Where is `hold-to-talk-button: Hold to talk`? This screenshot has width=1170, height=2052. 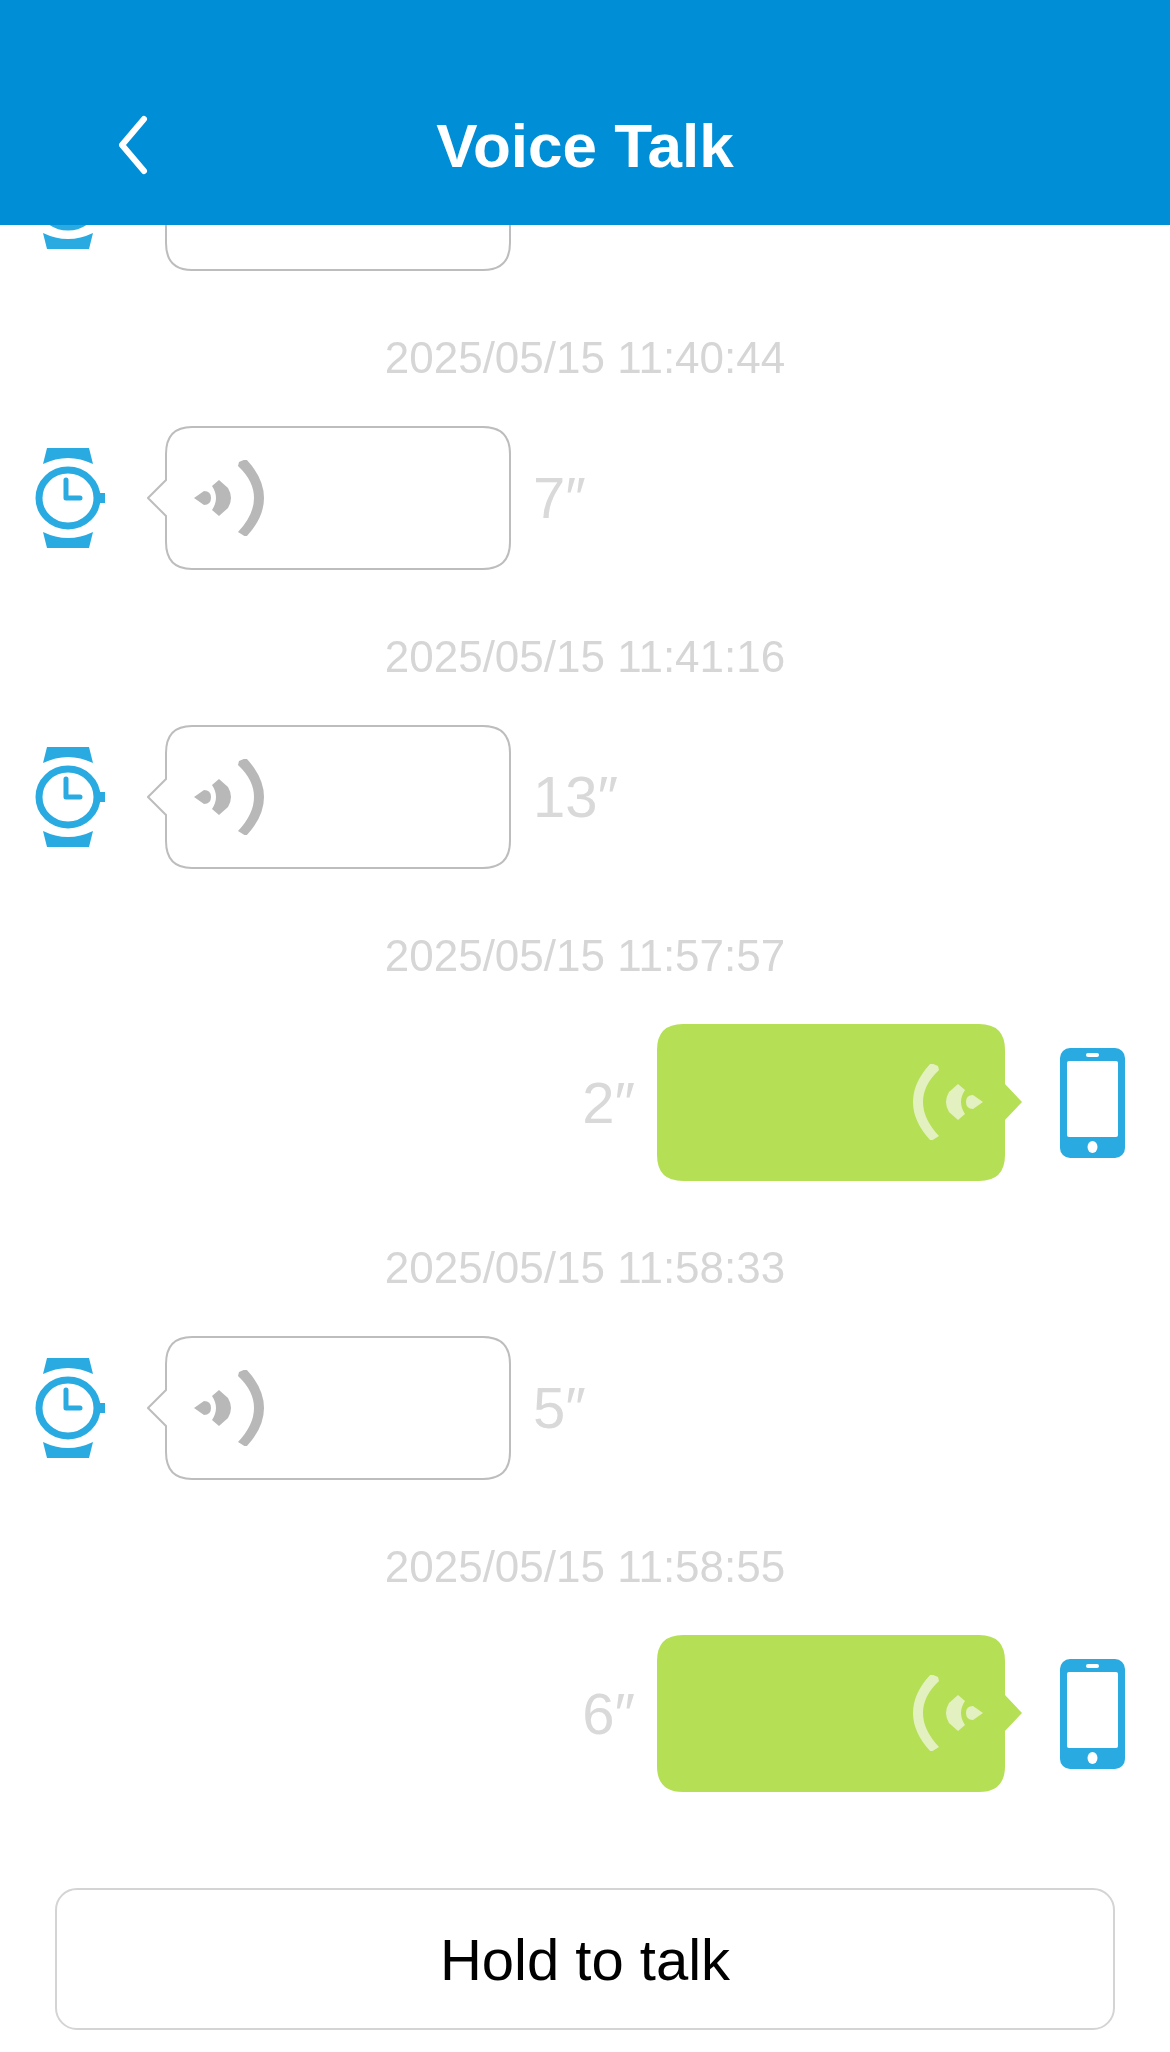 hold-to-talk-button: Hold to talk is located at coordinates (585, 1959).